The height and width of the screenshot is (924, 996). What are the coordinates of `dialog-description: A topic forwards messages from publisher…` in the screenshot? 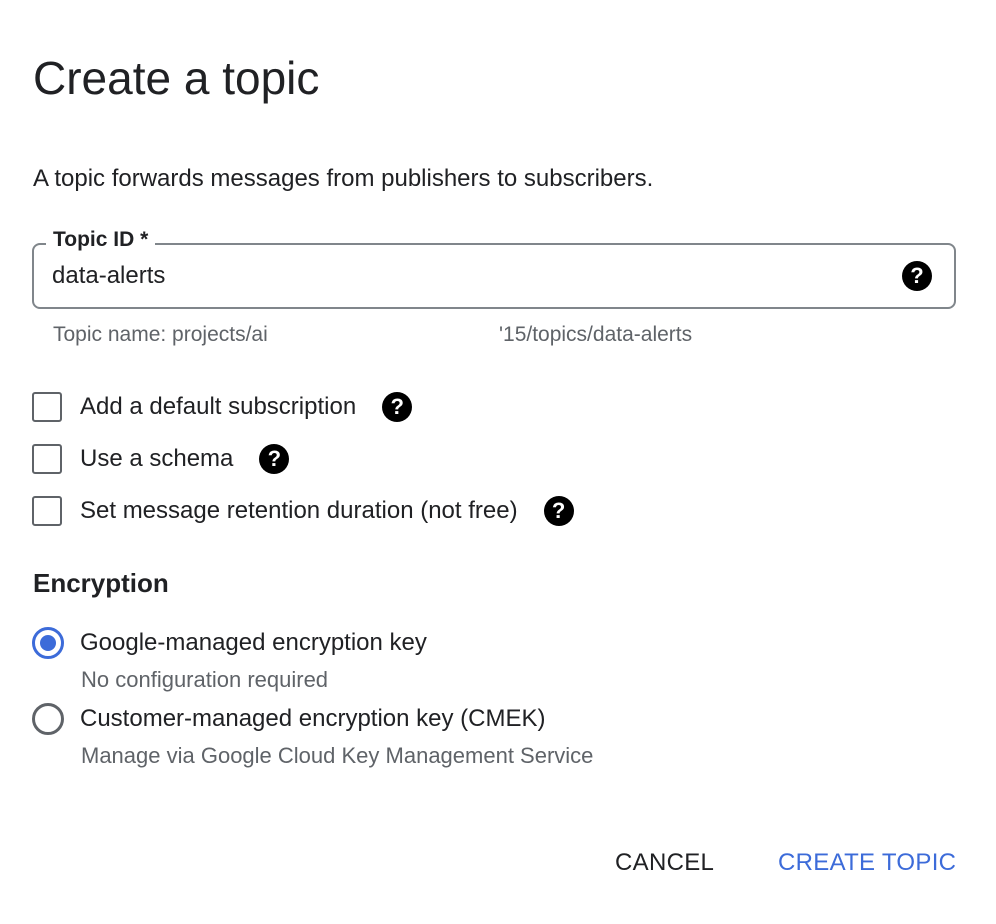 It's located at (343, 178).